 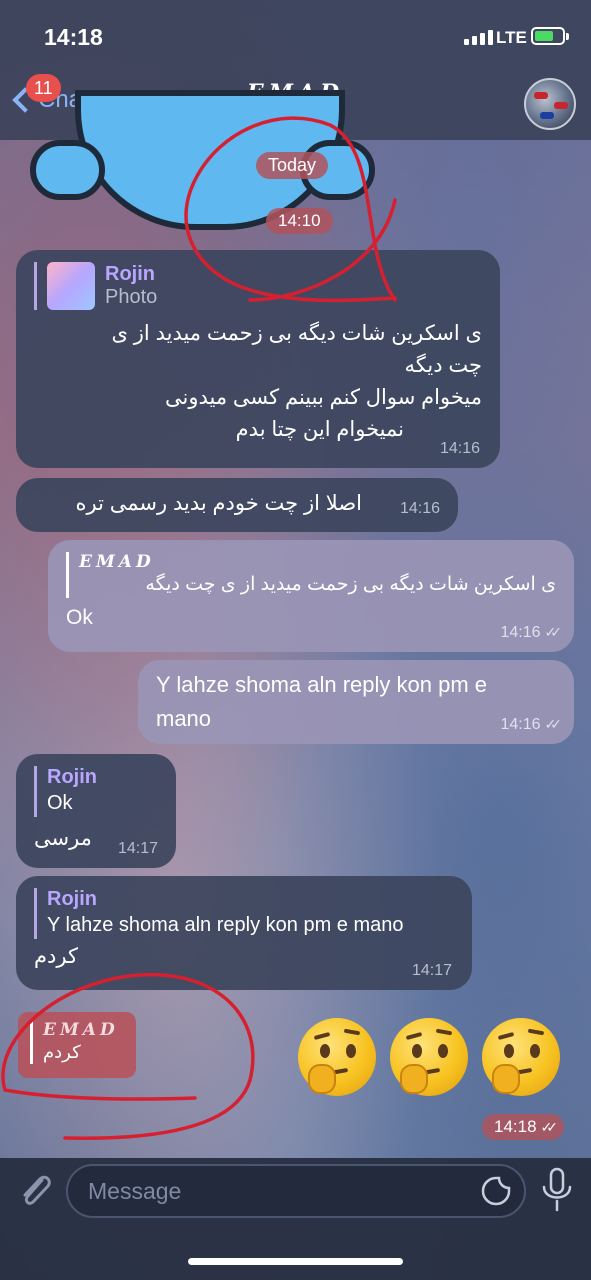 I want to click on reply-text: کردم, so click(x=62, y=1052).